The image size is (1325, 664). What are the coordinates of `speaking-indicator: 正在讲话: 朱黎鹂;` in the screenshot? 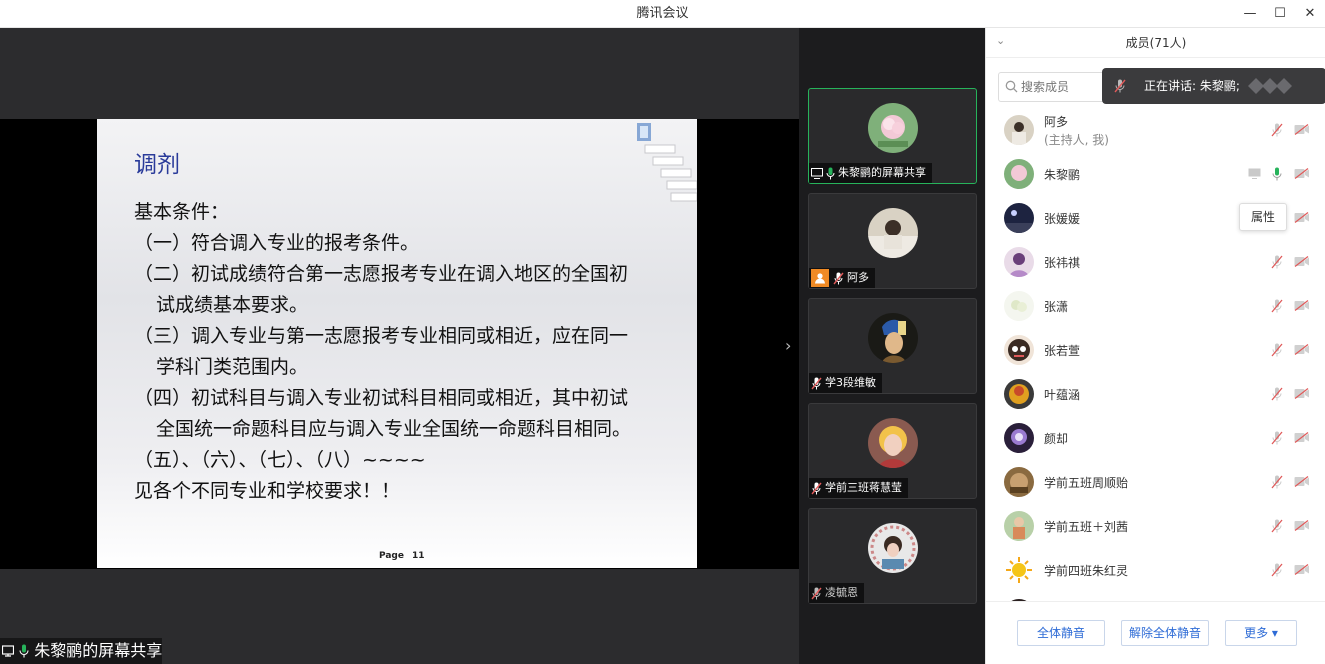 It's located at (1213, 86).